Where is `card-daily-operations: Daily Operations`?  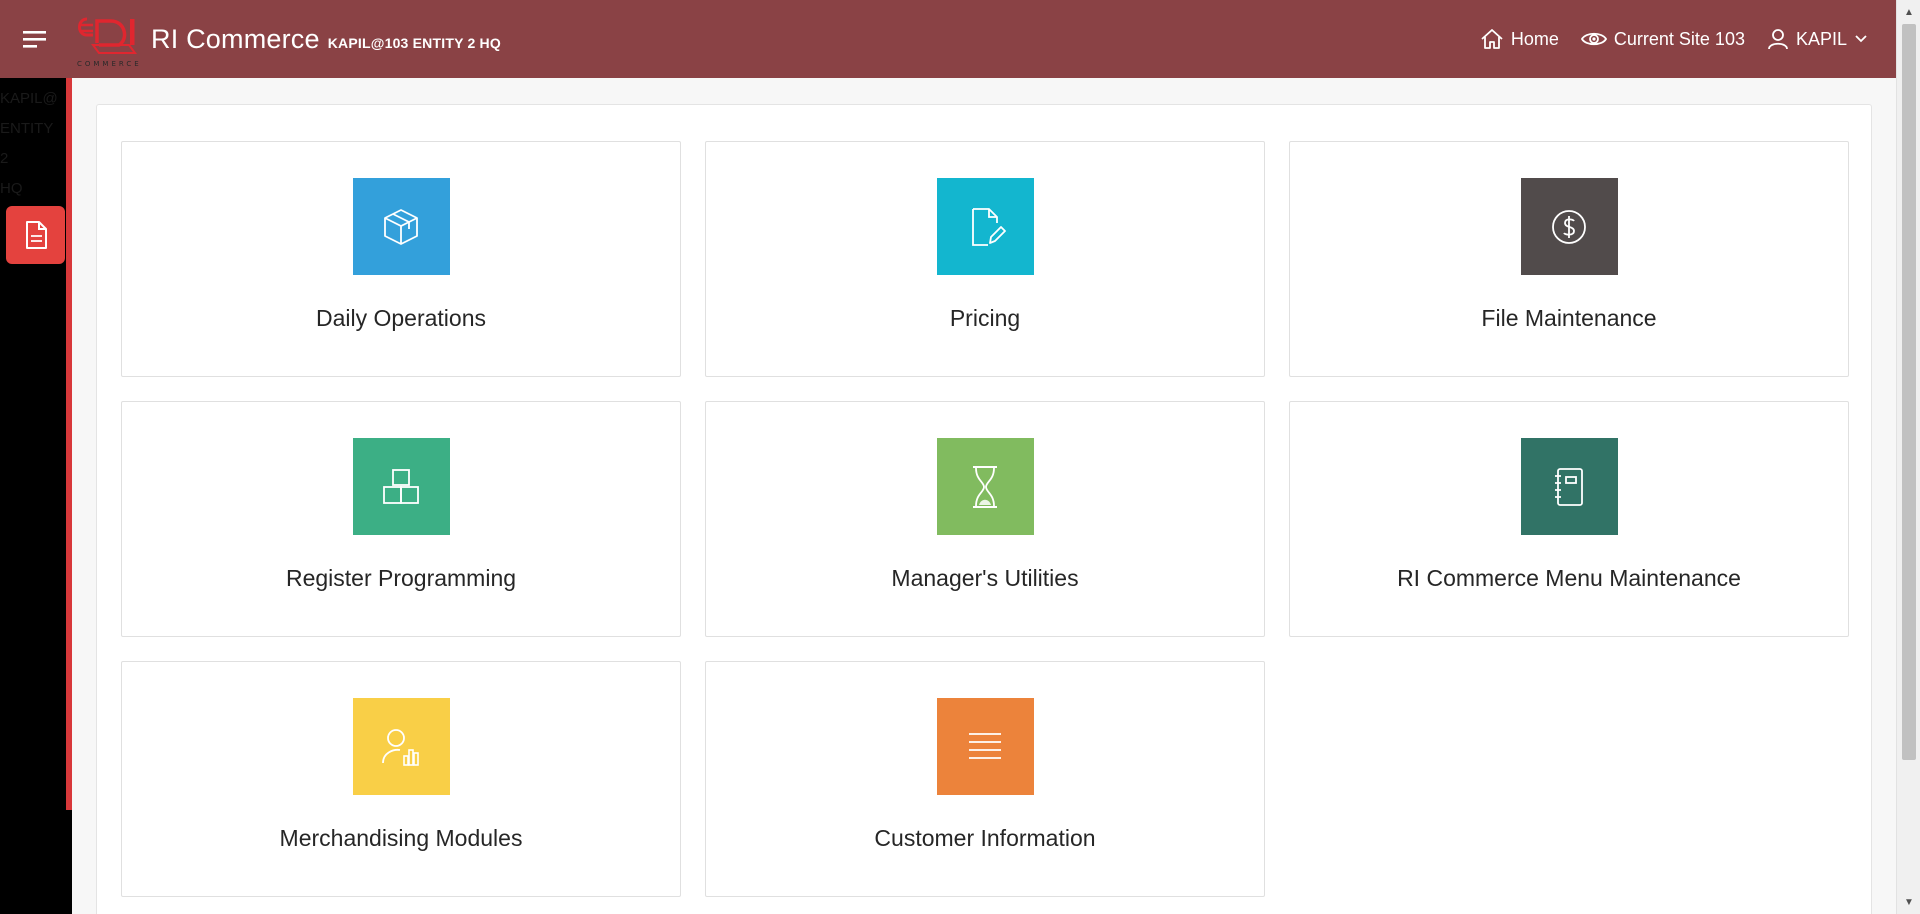 card-daily-operations: Daily Operations is located at coordinates (401, 259).